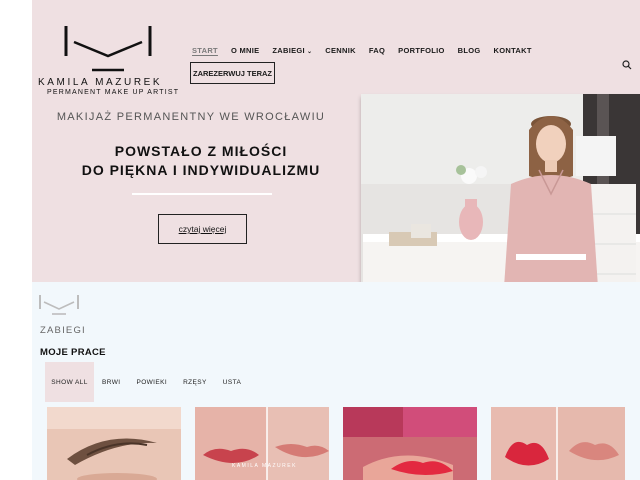 The width and height of the screenshot is (640, 480). I want to click on filter-powieki: POWIEKI, so click(151, 382).